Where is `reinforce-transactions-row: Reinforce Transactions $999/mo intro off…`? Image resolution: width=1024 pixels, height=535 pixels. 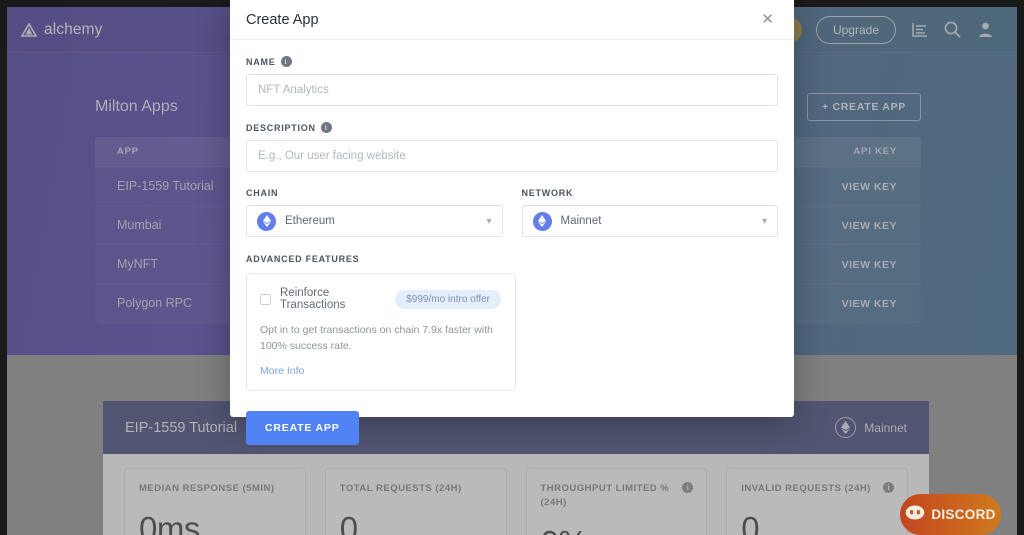 reinforce-transactions-row: Reinforce Transactions $999/mo intro off… is located at coordinates (380, 299).